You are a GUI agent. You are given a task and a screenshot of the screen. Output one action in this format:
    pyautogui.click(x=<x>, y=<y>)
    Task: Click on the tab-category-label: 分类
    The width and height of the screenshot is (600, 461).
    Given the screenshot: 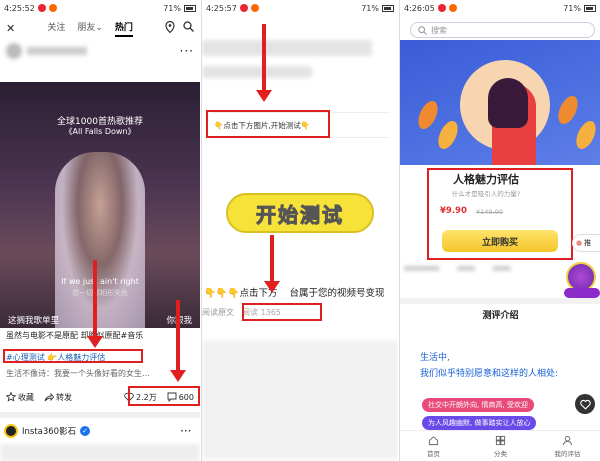 What is the action you would take?
    pyautogui.click(x=500, y=453)
    